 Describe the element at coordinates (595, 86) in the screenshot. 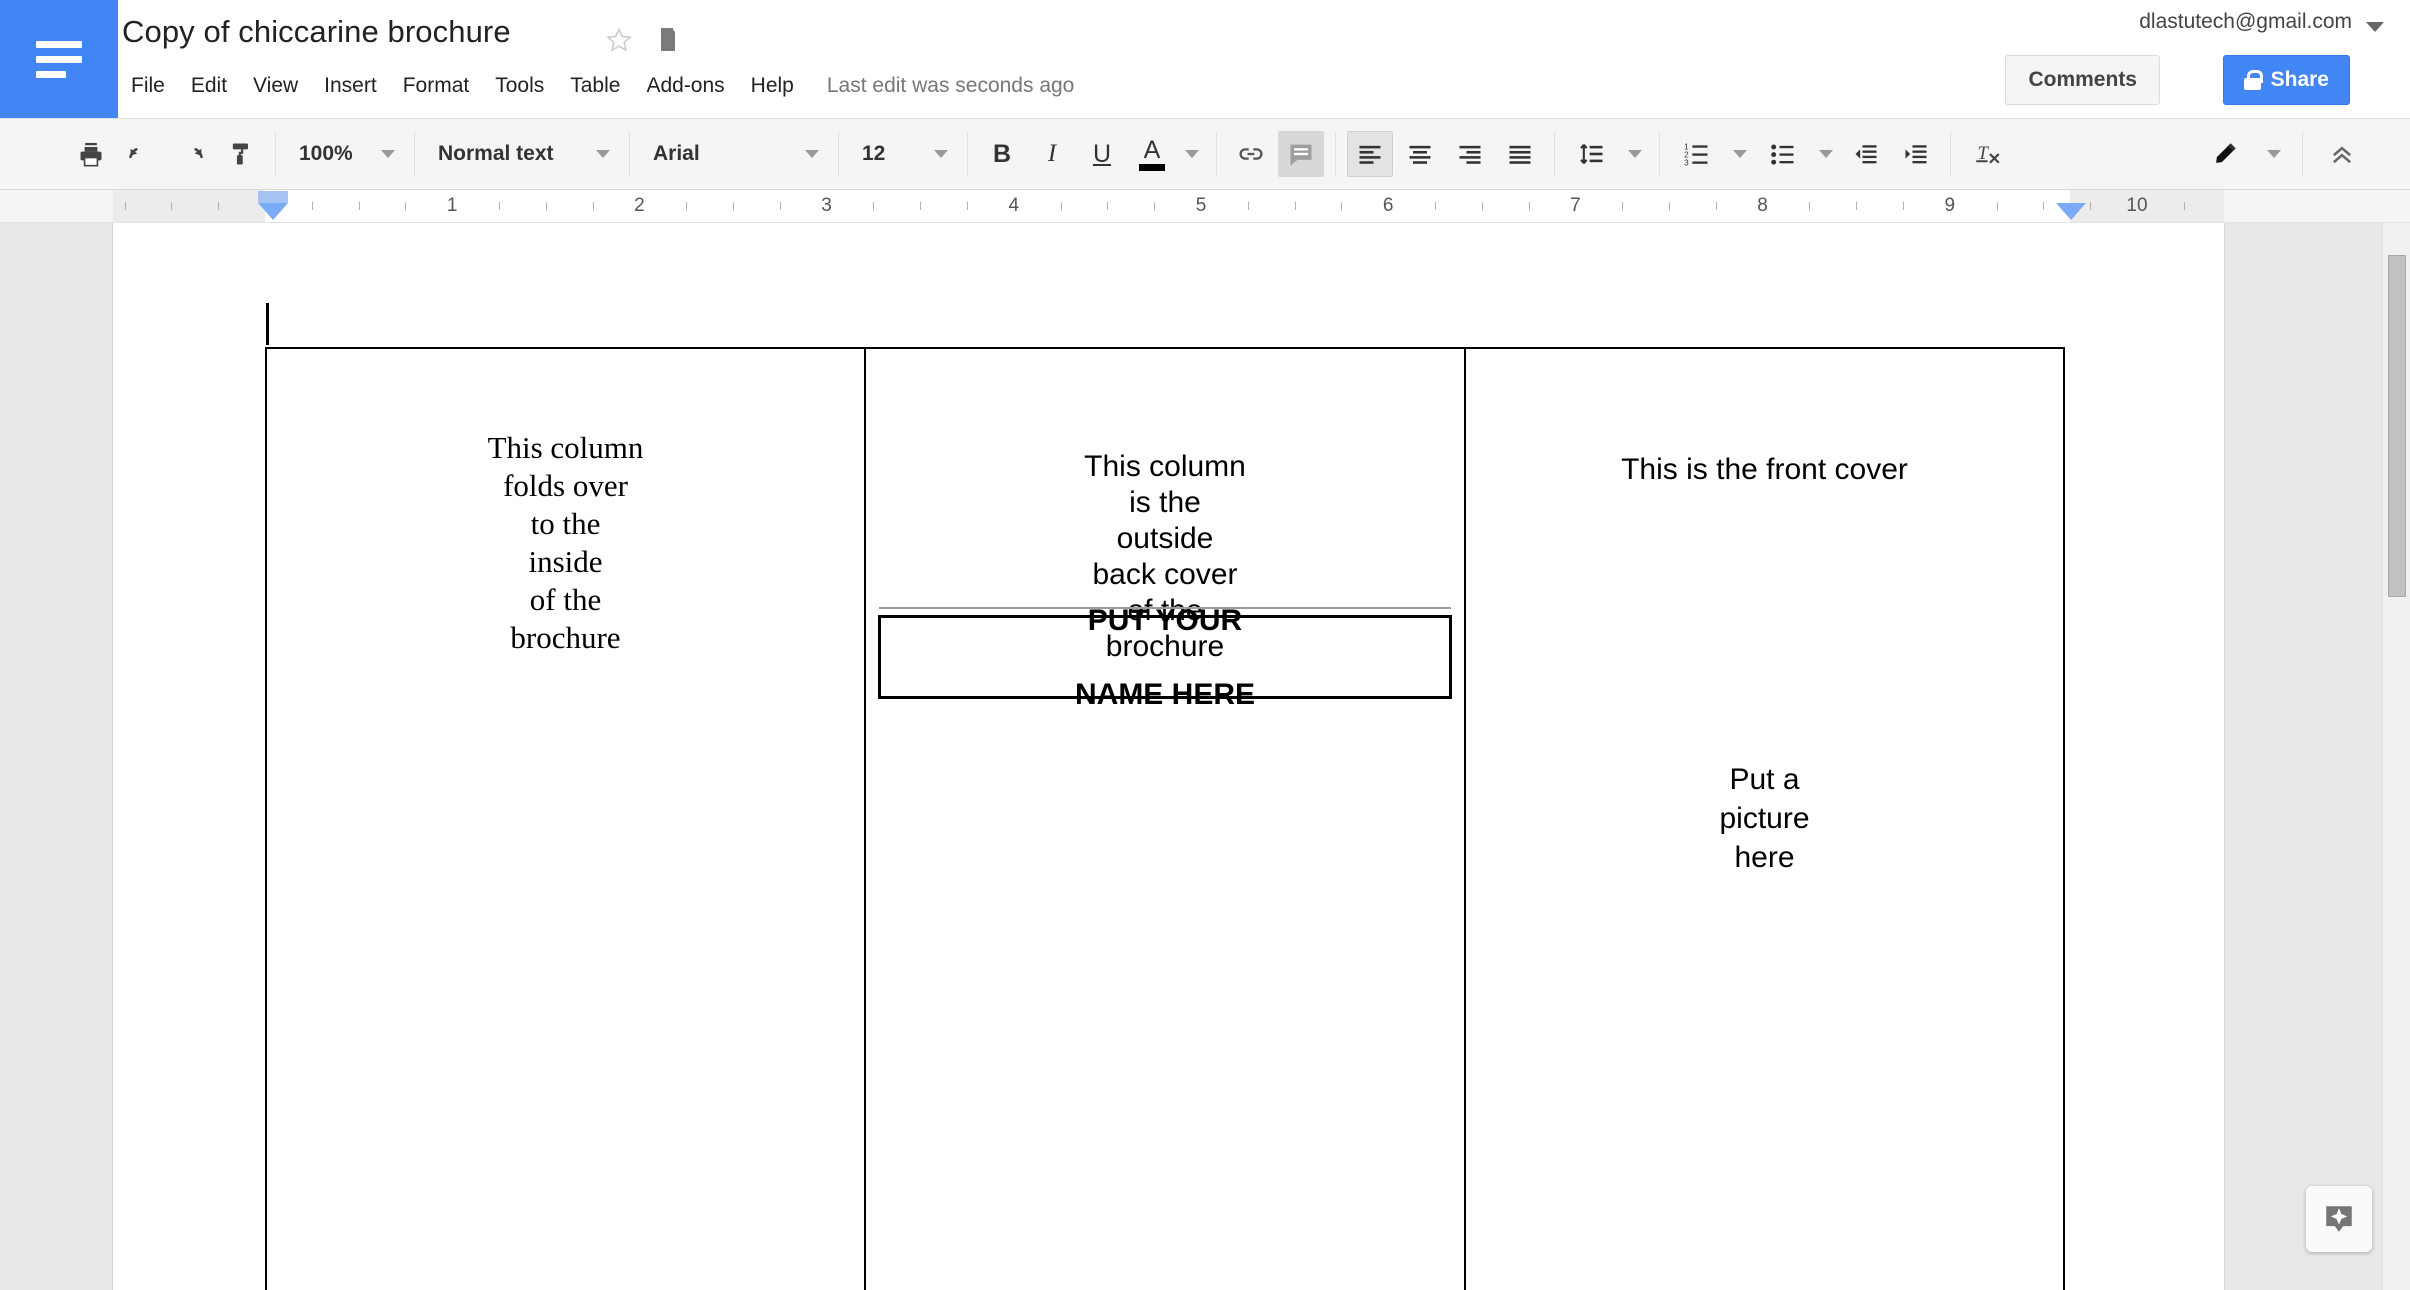

I see `menu-table: Table` at that location.